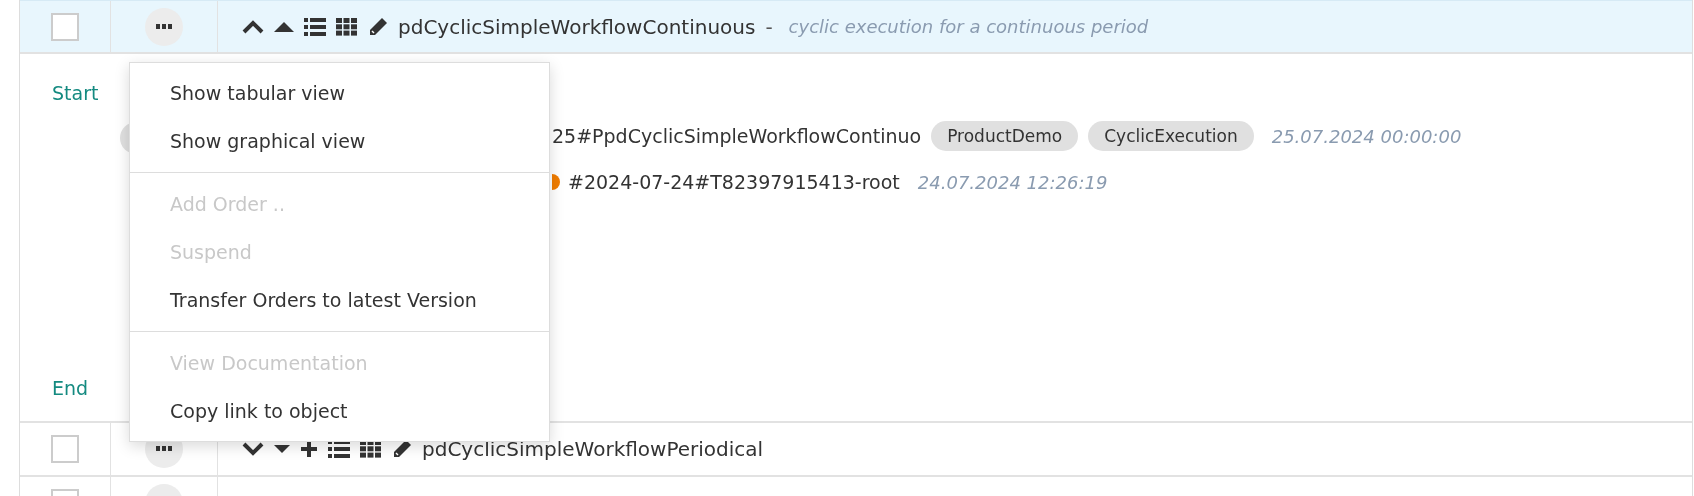 This screenshot has width=1694, height=496. Describe the element at coordinates (347, 26) in the screenshot. I see `grid-icon` at that location.